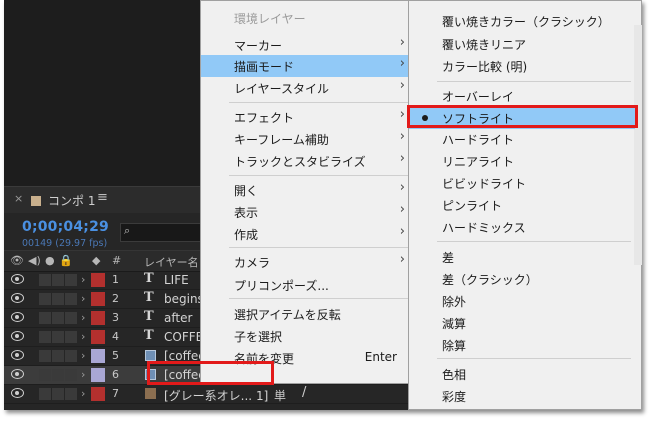 Image resolution: width=655 pixels, height=423 pixels. Describe the element at coordinates (306, 18) in the screenshot. I see `menu-item: 環境レイヤー` at that location.